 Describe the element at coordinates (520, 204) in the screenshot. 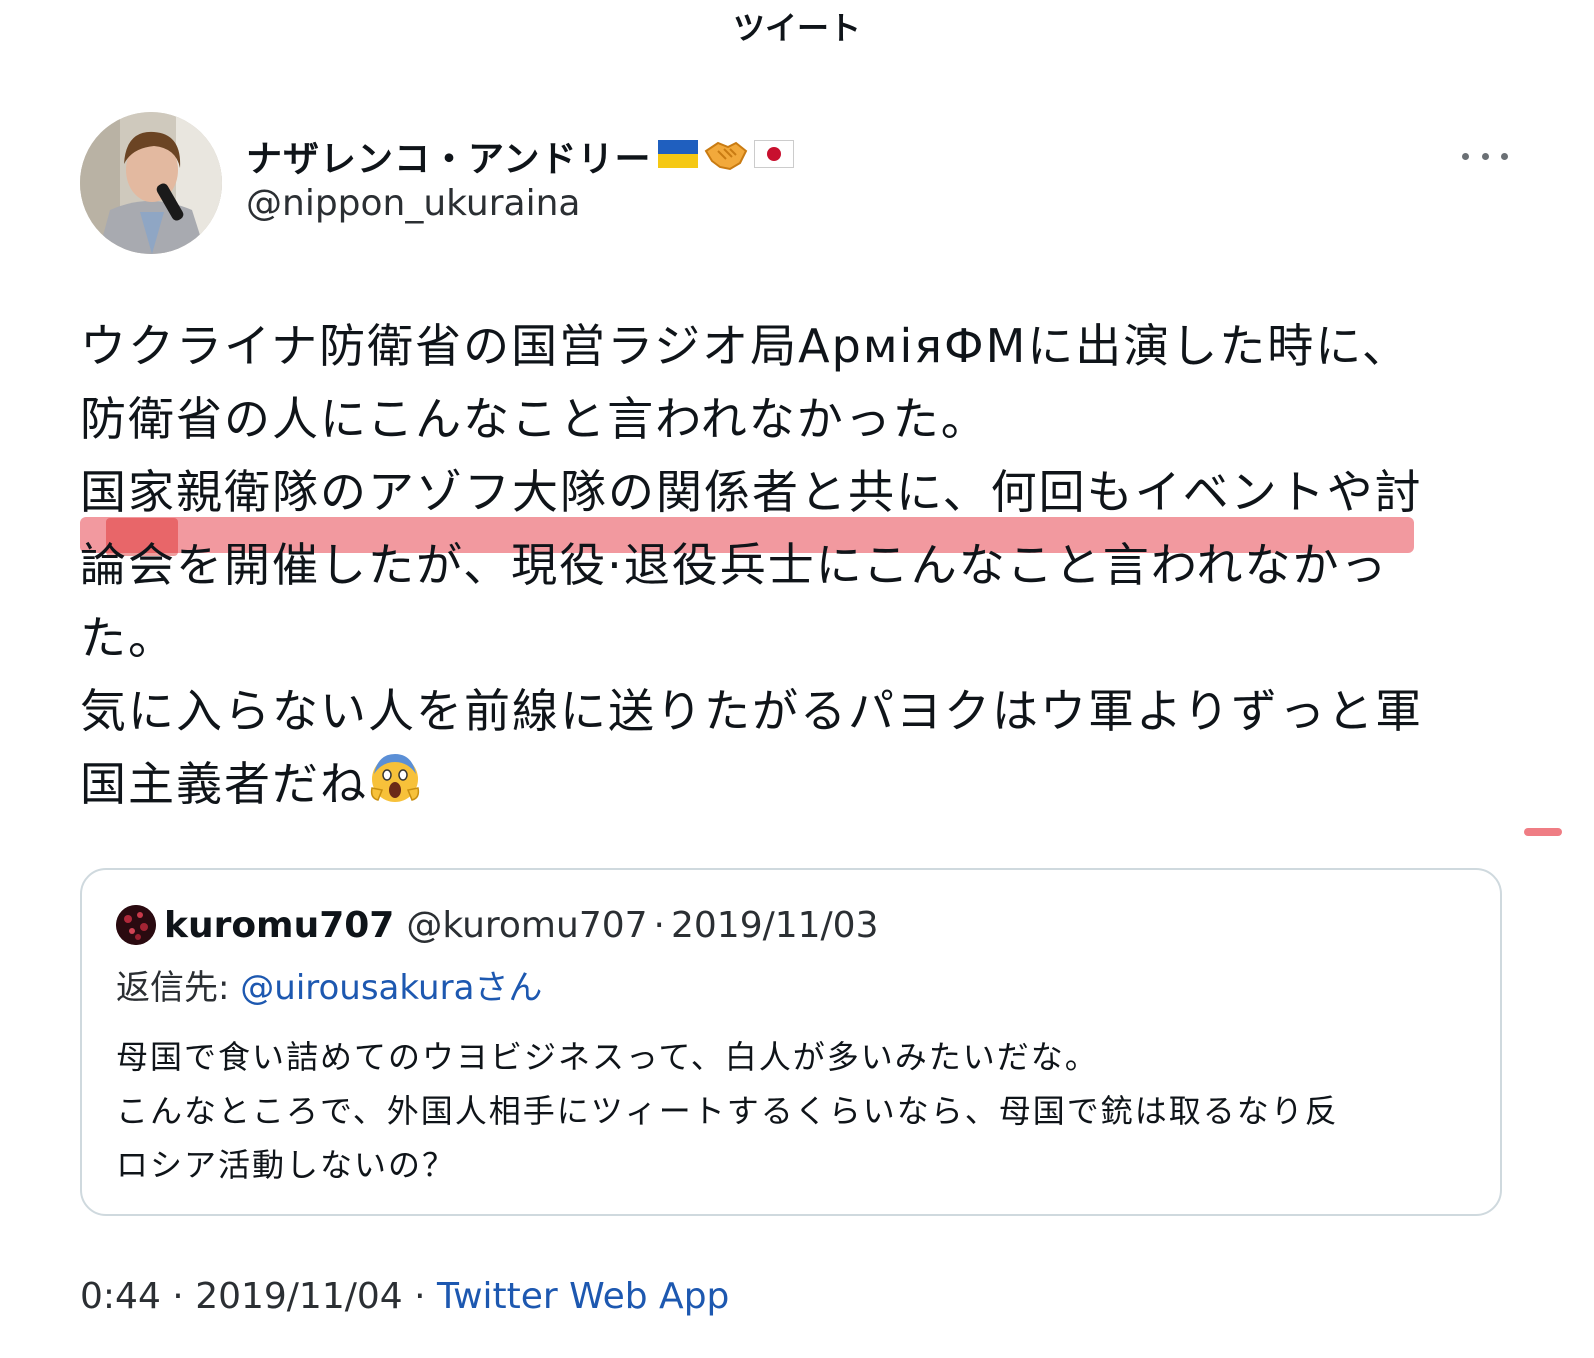

I see `author-handle: @nippon_ukuraina` at that location.